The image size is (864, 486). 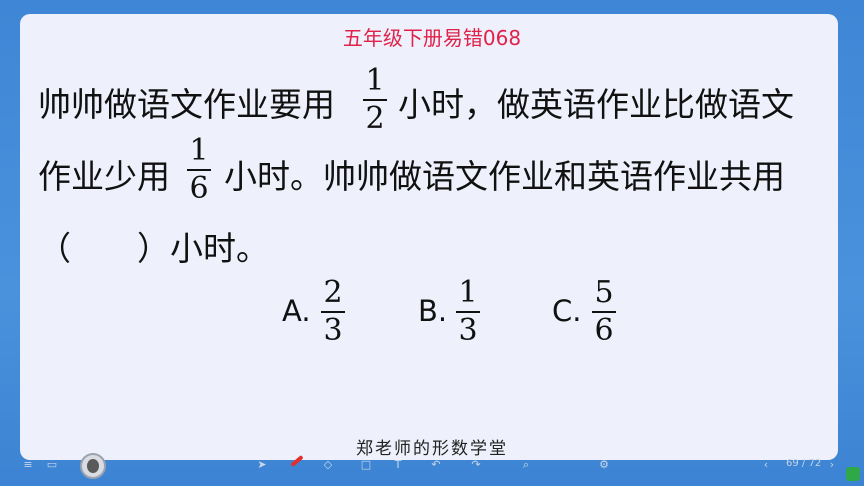 What do you see at coordinates (604, 292) in the screenshot?
I see `fraction-numerator: 5` at bounding box center [604, 292].